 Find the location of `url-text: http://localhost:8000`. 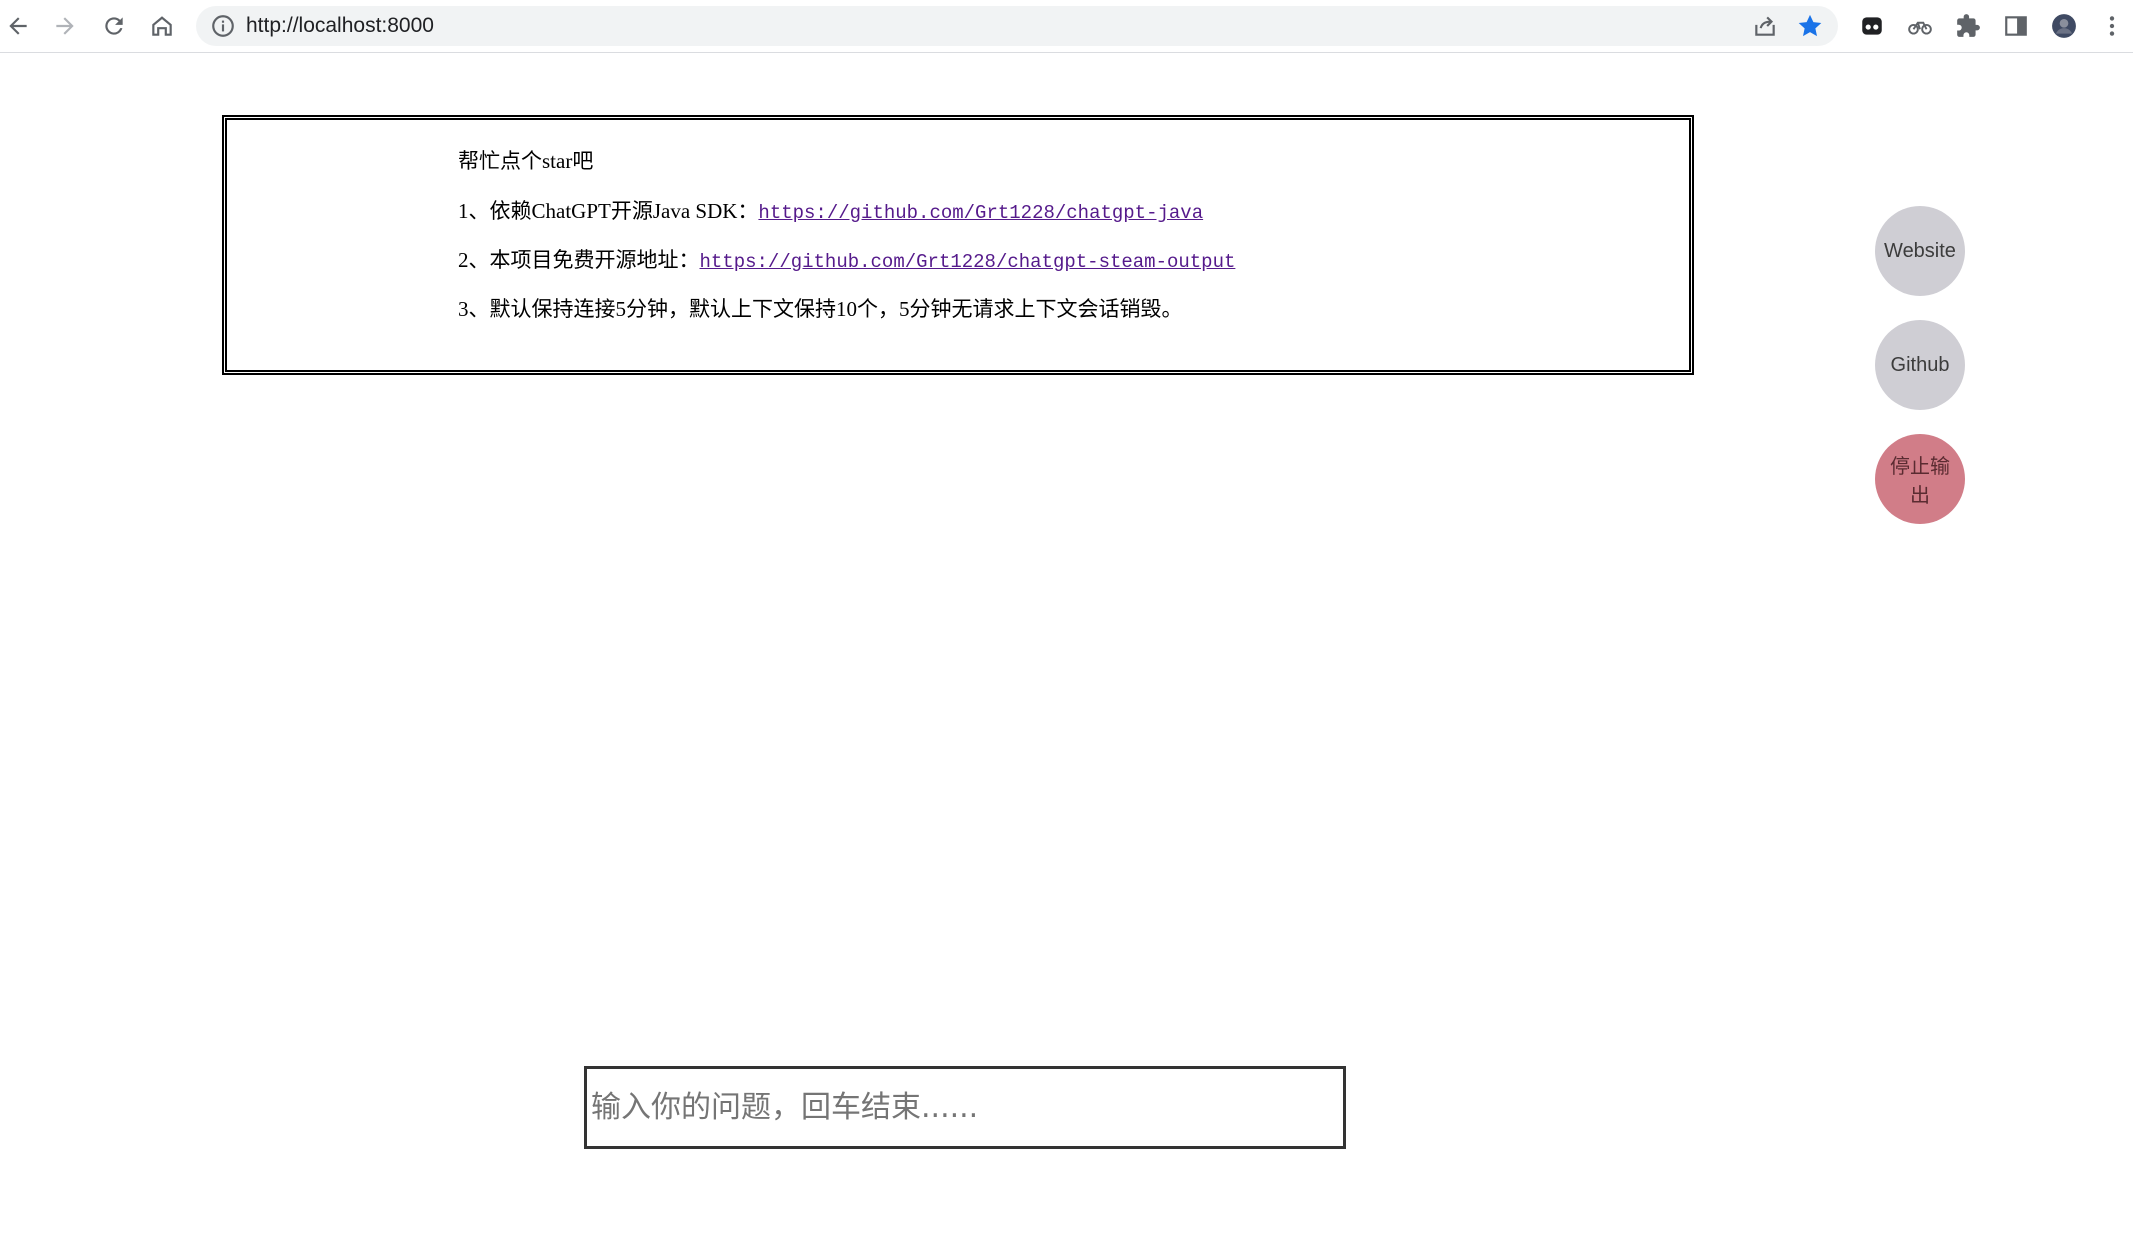

url-text: http://localhost:8000 is located at coordinates (340, 26).